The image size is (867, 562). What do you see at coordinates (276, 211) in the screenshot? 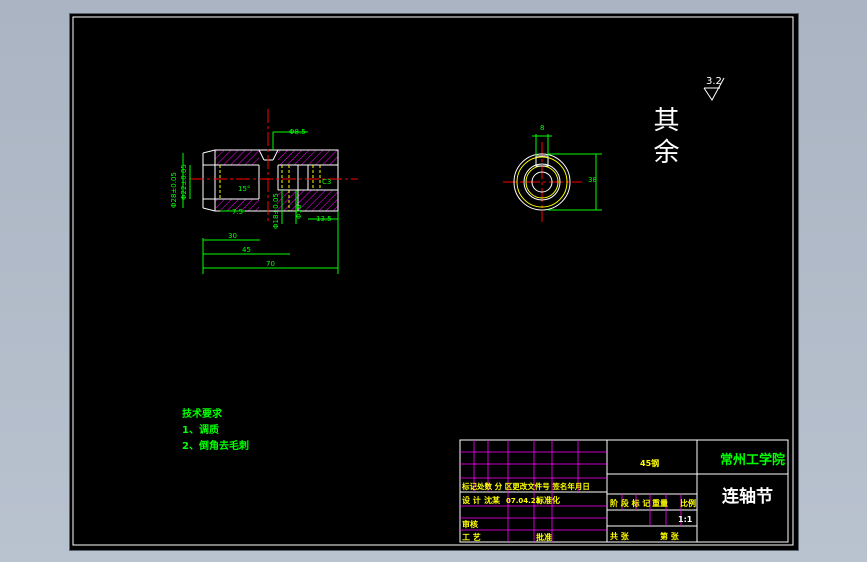
I see `dim-bore-a: Φ18±0.05` at bounding box center [276, 211].